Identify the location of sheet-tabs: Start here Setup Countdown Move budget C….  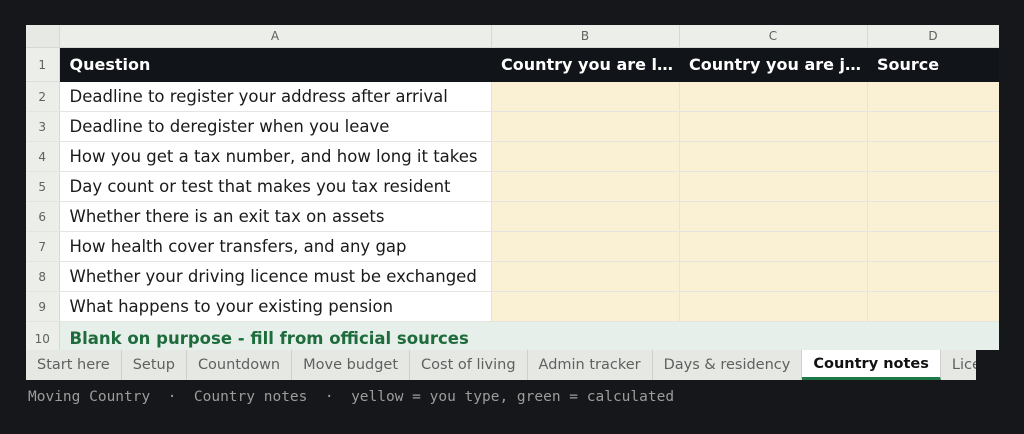
(501, 365).